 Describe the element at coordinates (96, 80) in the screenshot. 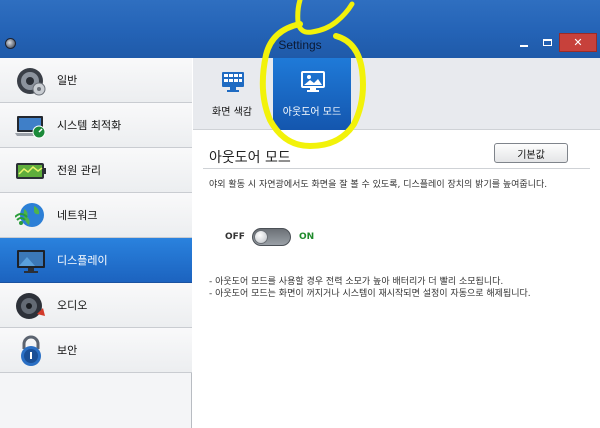

I see `sidebar-item-general: 일반` at that location.